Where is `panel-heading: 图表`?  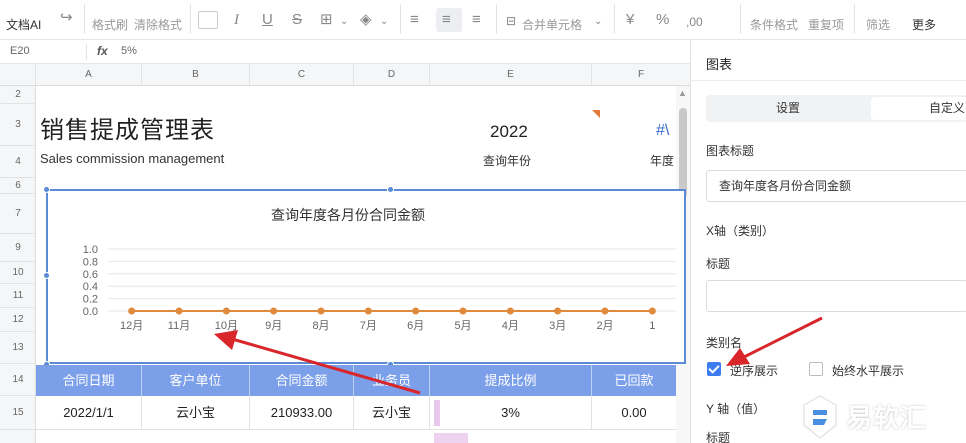 panel-heading: 图表 is located at coordinates (719, 64).